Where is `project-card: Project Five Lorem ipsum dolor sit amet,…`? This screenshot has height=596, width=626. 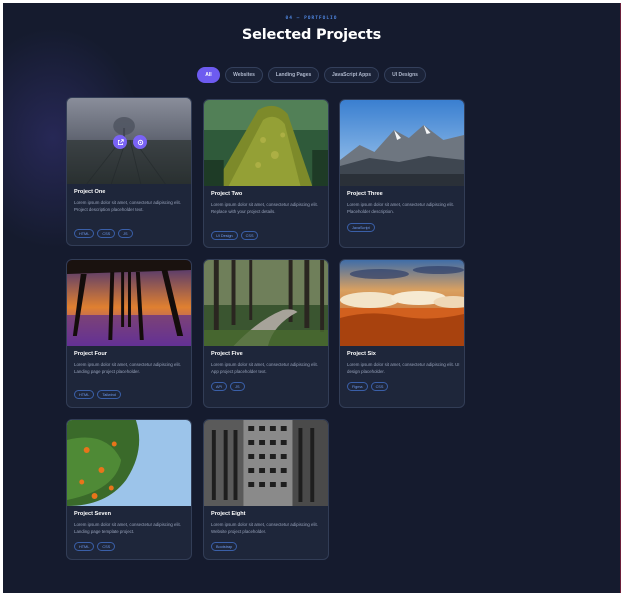 project-card: Project Five Lorem ipsum dolor sit amet,… is located at coordinates (266, 333).